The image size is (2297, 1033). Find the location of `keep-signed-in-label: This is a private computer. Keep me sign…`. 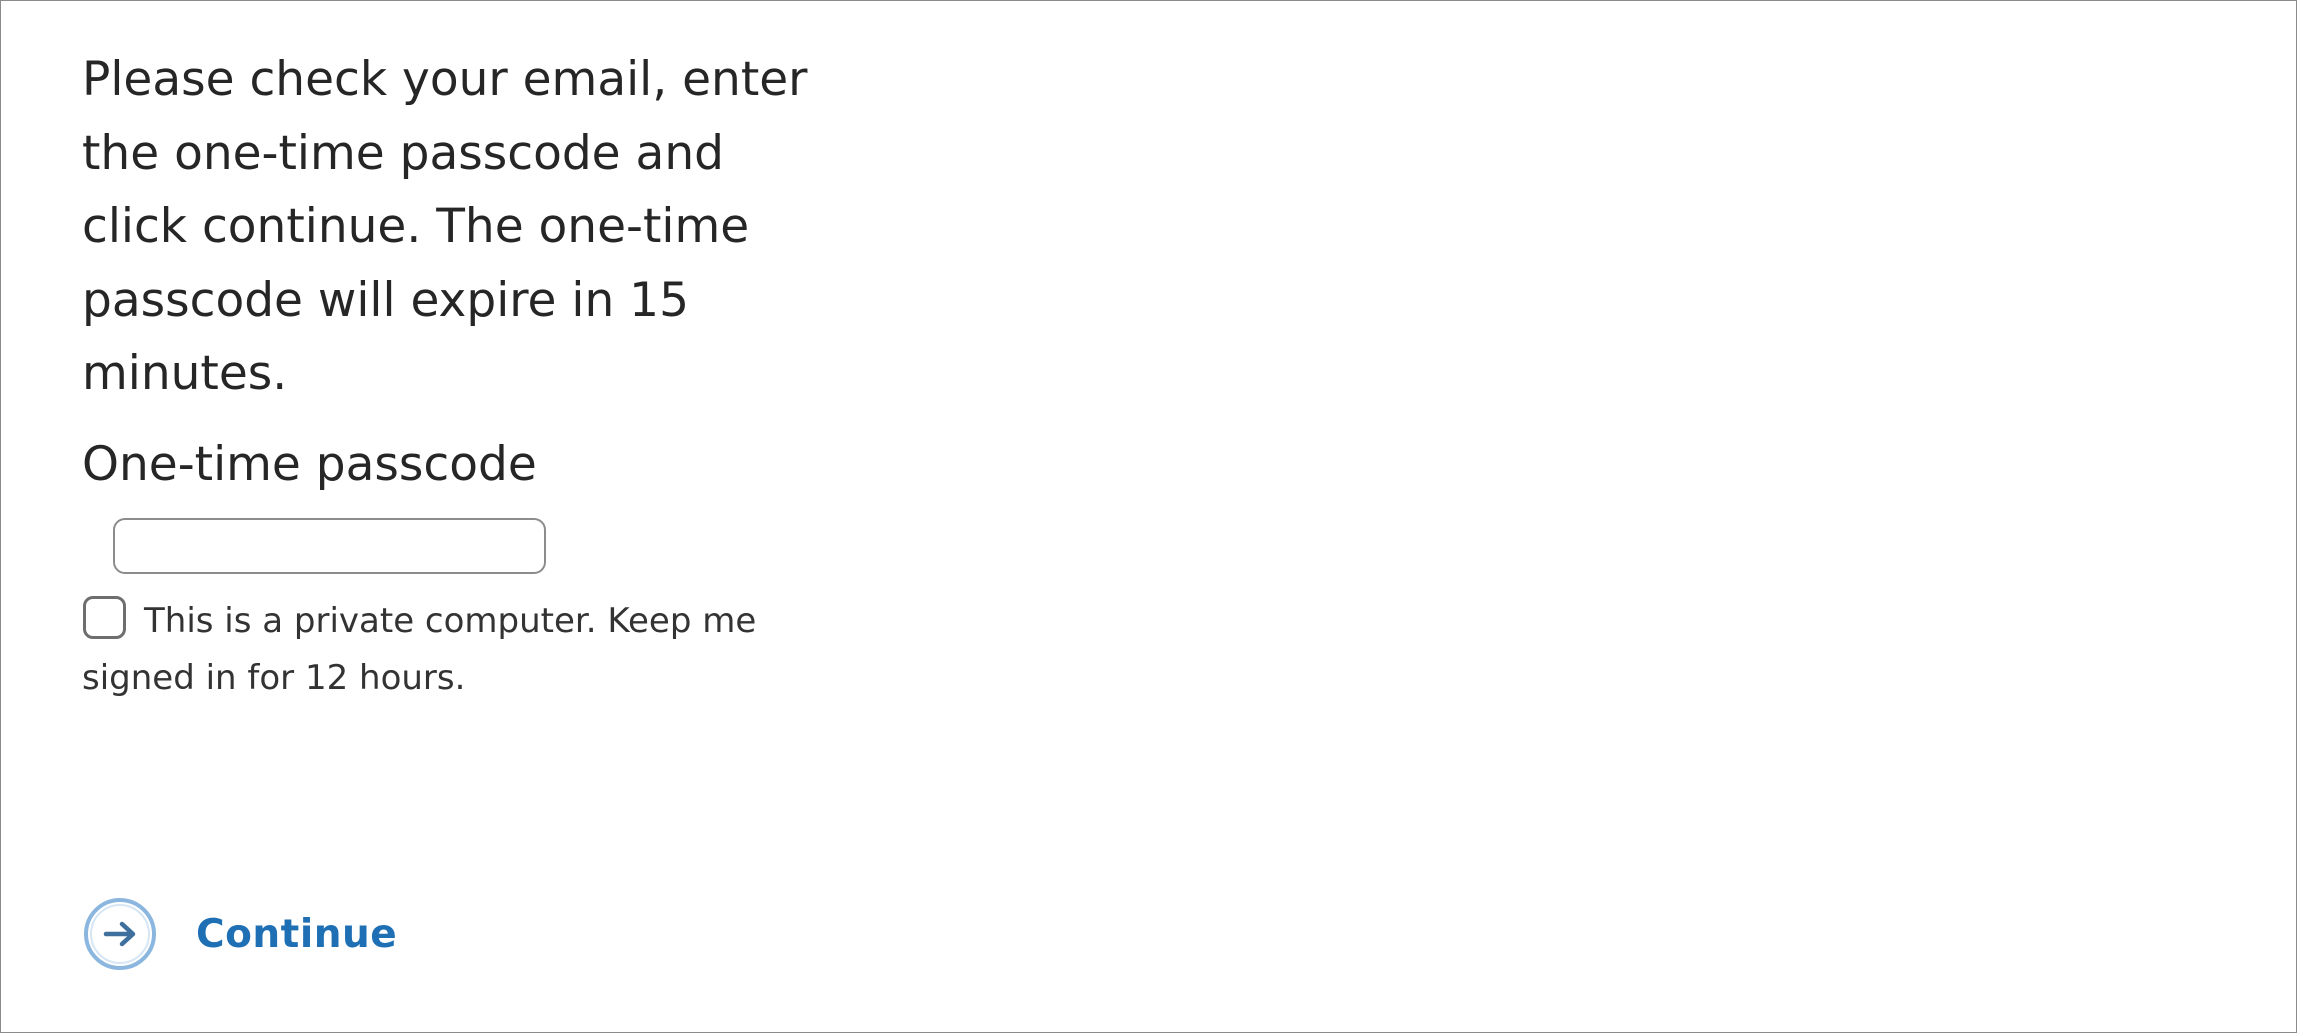

keep-signed-in-label: This is a private computer. Keep me sign… is located at coordinates (442, 650).